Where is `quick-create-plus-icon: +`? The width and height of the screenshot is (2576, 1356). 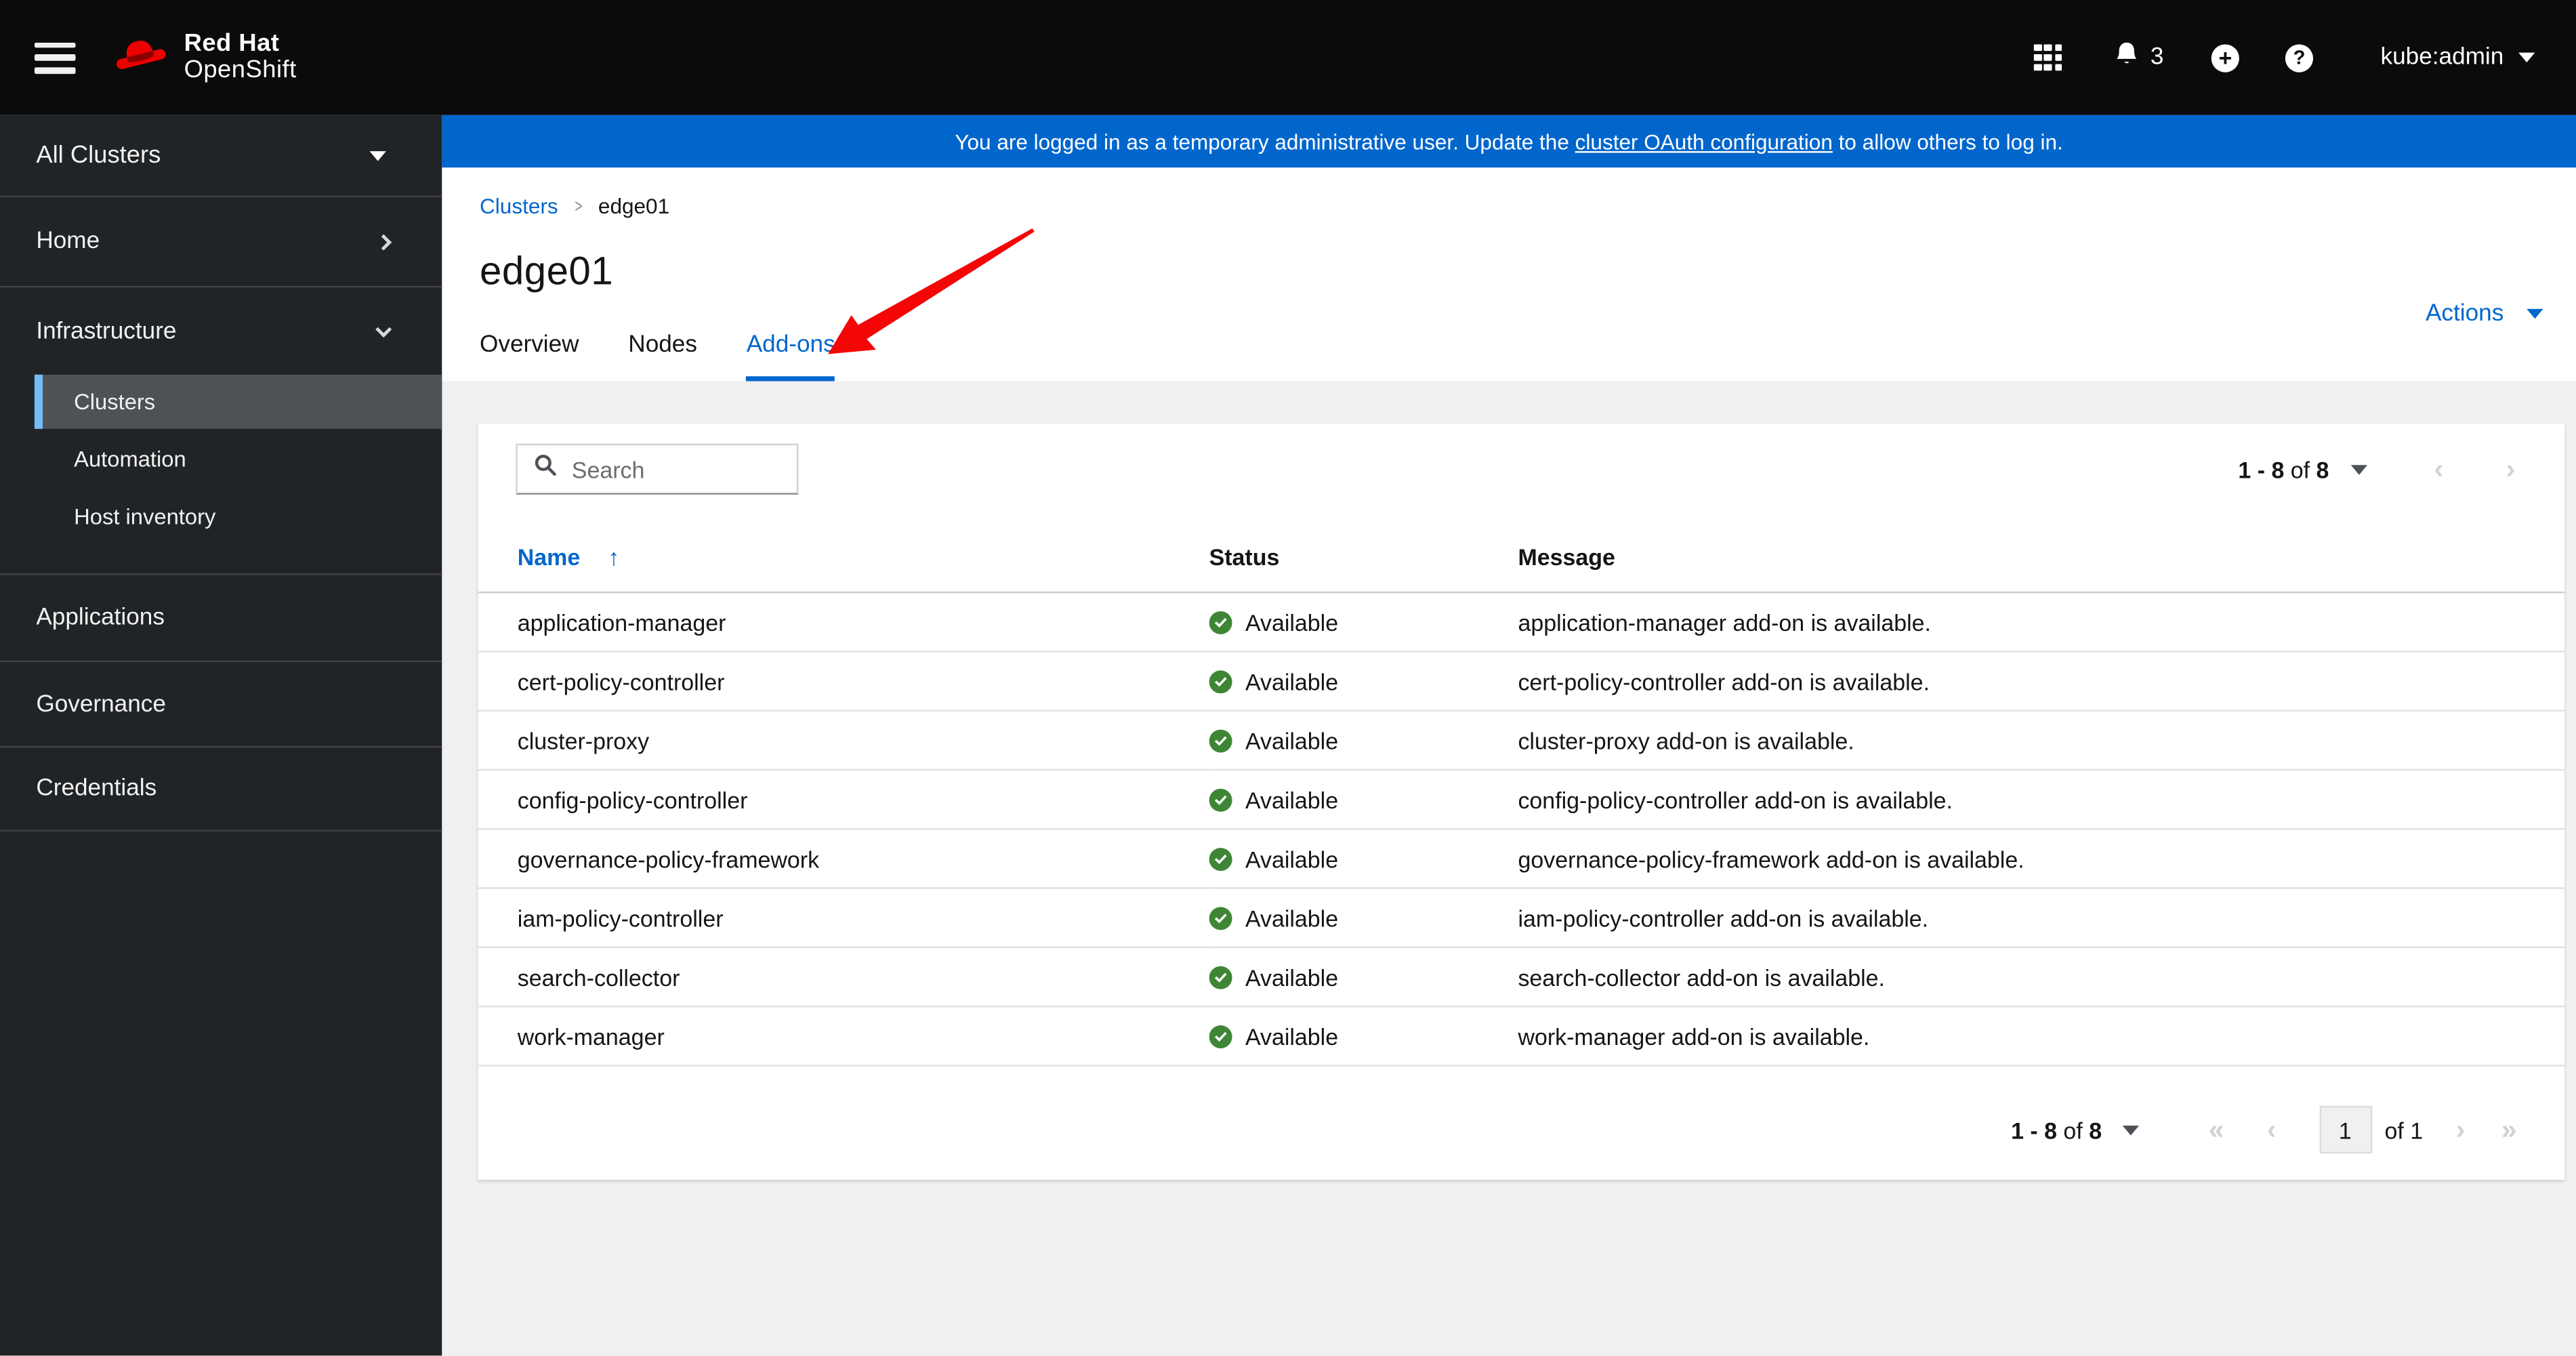
quick-create-plus-icon: + is located at coordinates (2225, 57).